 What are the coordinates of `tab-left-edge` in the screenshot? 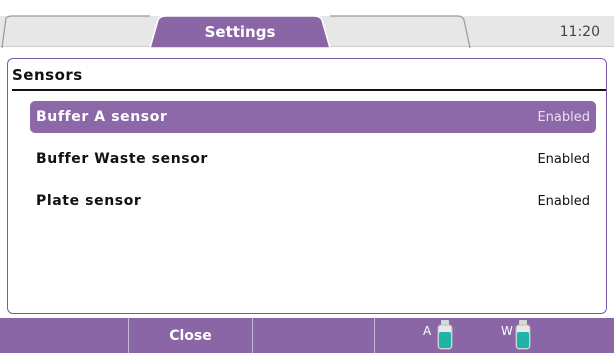 It's located at (75, 32).